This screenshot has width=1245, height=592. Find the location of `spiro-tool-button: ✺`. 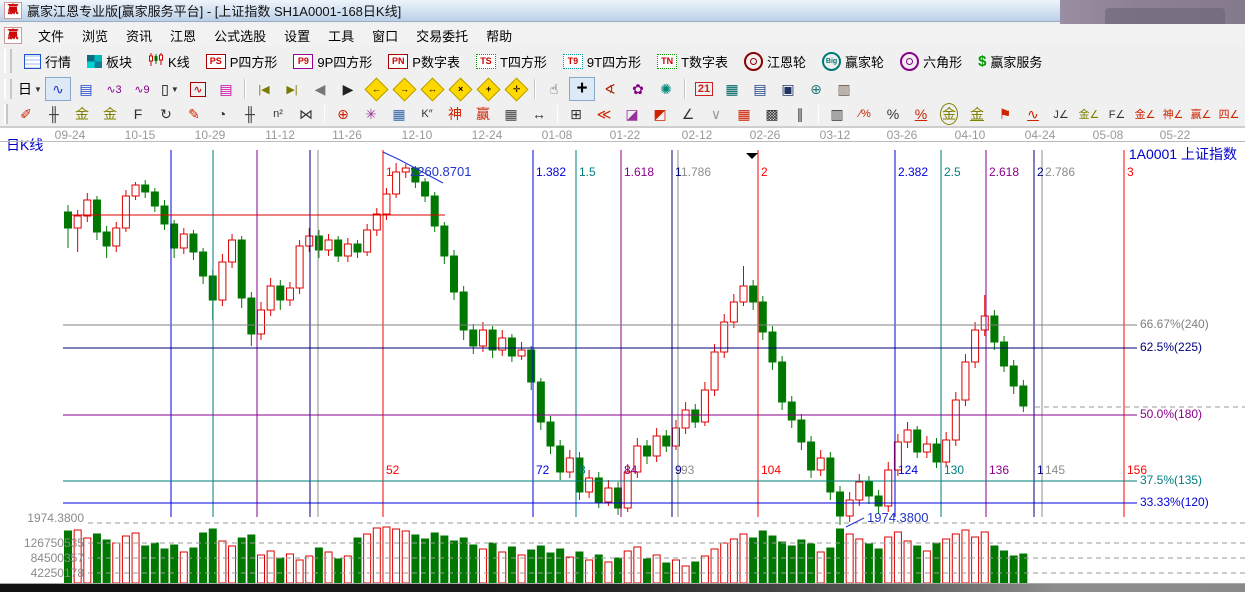

spiro-tool-button: ✺ is located at coordinates (666, 89).